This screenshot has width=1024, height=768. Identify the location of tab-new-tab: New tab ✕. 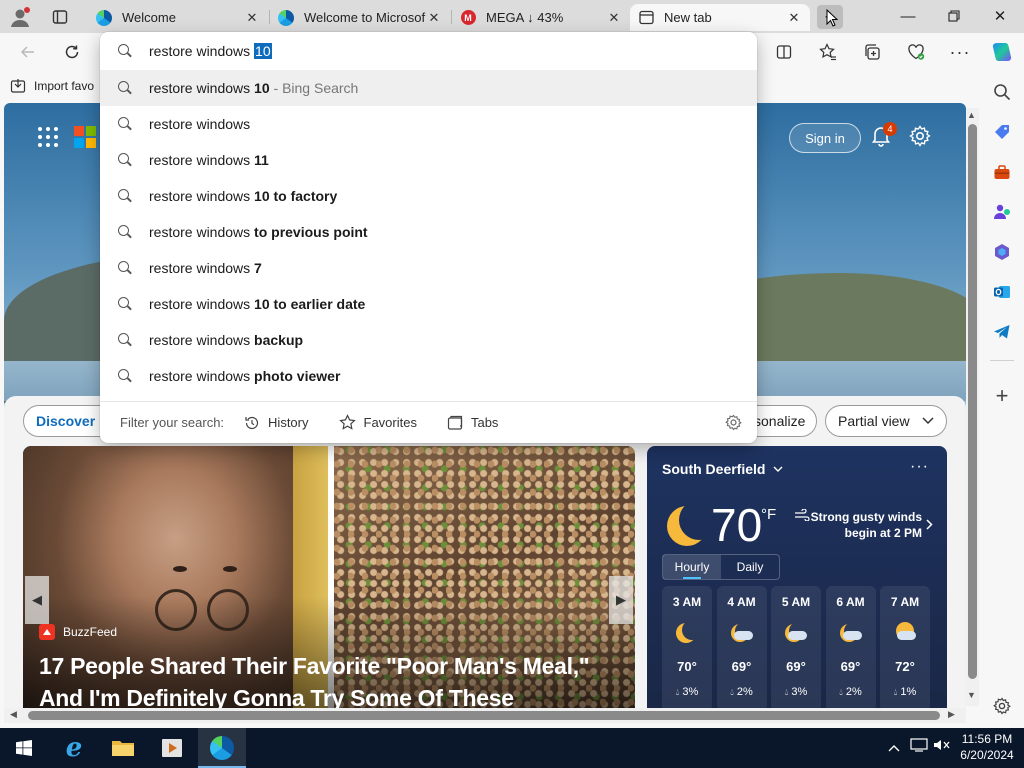
(720, 17).